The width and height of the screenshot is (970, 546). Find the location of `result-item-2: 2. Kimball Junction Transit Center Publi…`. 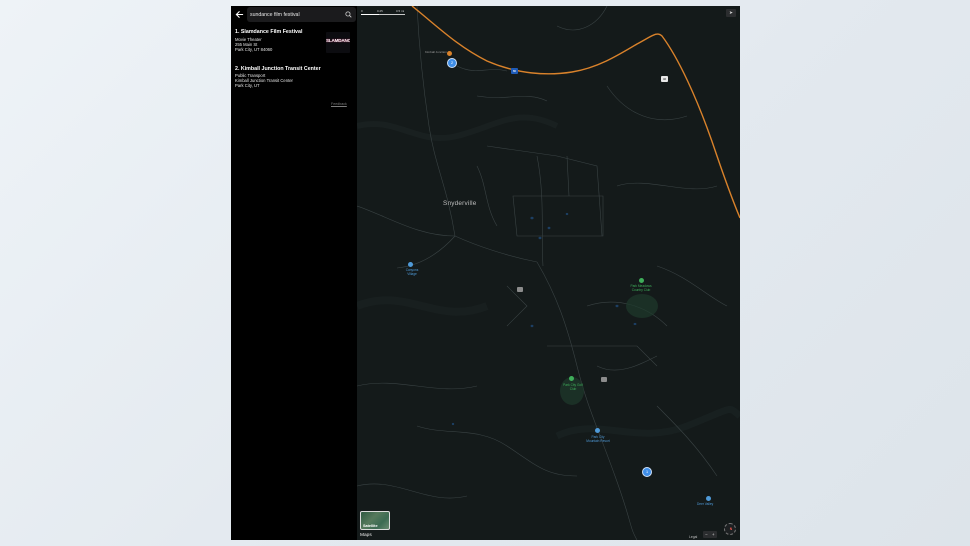

result-item-2: 2. Kimball Junction Transit Center Publi… is located at coordinates (294, 81).